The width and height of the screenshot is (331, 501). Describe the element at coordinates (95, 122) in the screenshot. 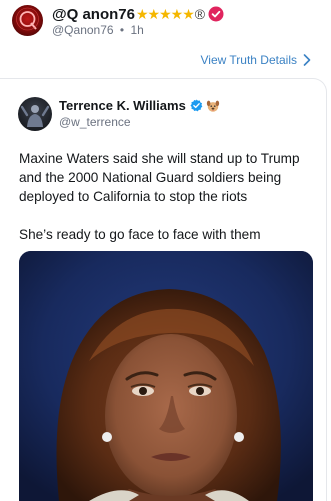

I see `quoted-author-handle: @w_terrence` at that location.